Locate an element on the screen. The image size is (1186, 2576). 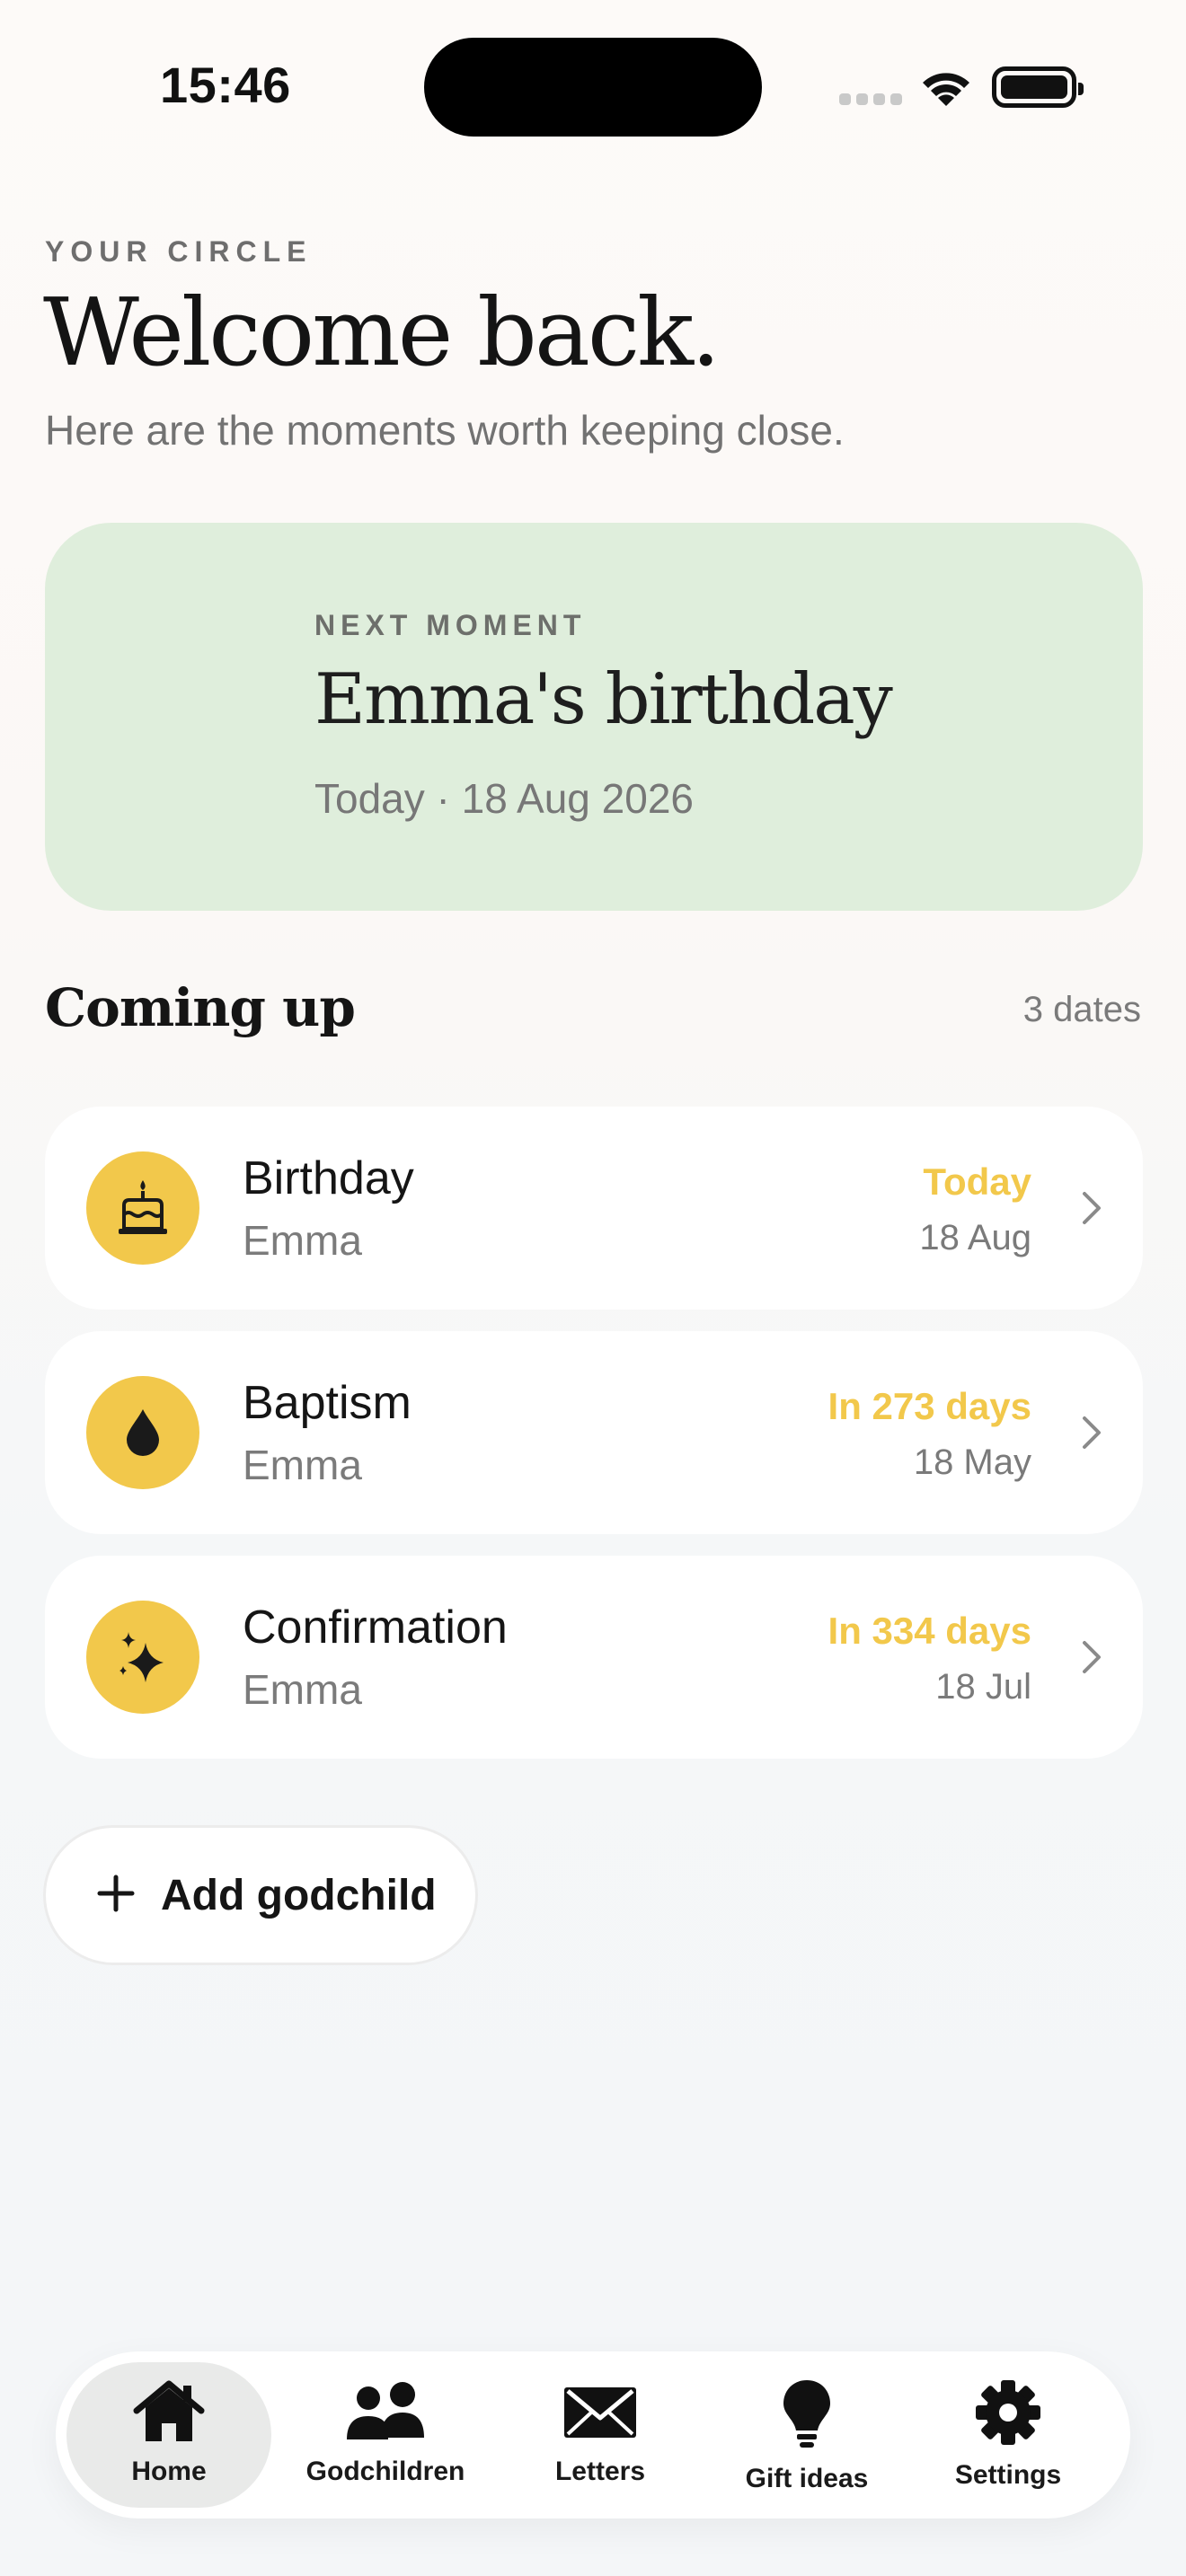
tab-label: Gift ideas is located at coordinates (807, 2478).